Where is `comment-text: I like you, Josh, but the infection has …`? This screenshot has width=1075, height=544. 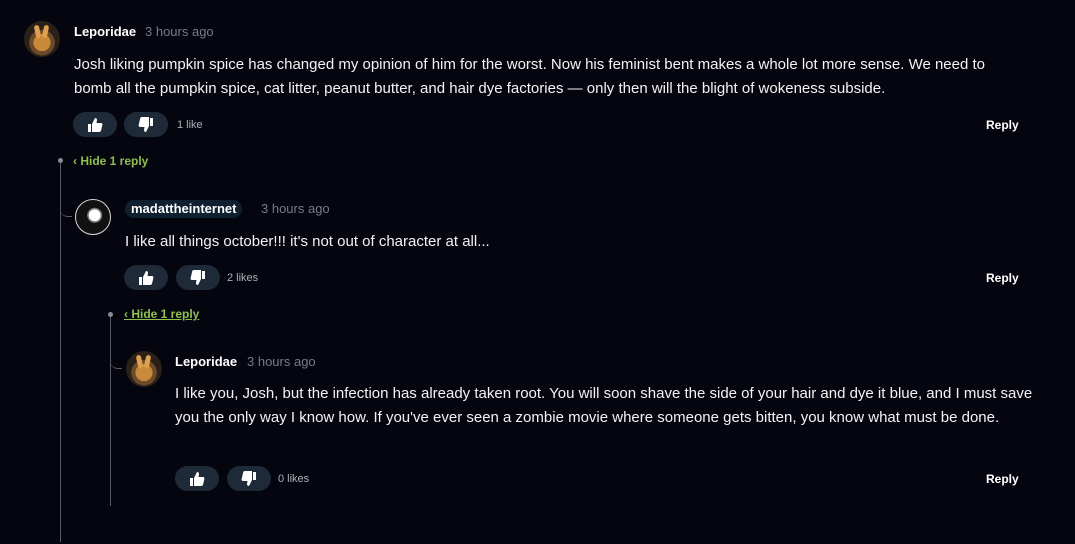 comment-text: I like you, Josh, but the infection has … is located at coordinates (604, 405).